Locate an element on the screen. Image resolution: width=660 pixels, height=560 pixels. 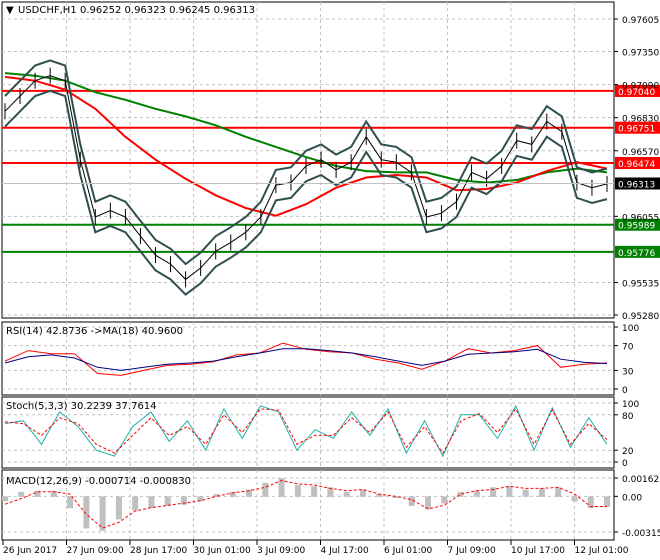
stoch-title: Stoch(5,3,3) 30.2239 37.7614 is located at coordinates (81, 406).